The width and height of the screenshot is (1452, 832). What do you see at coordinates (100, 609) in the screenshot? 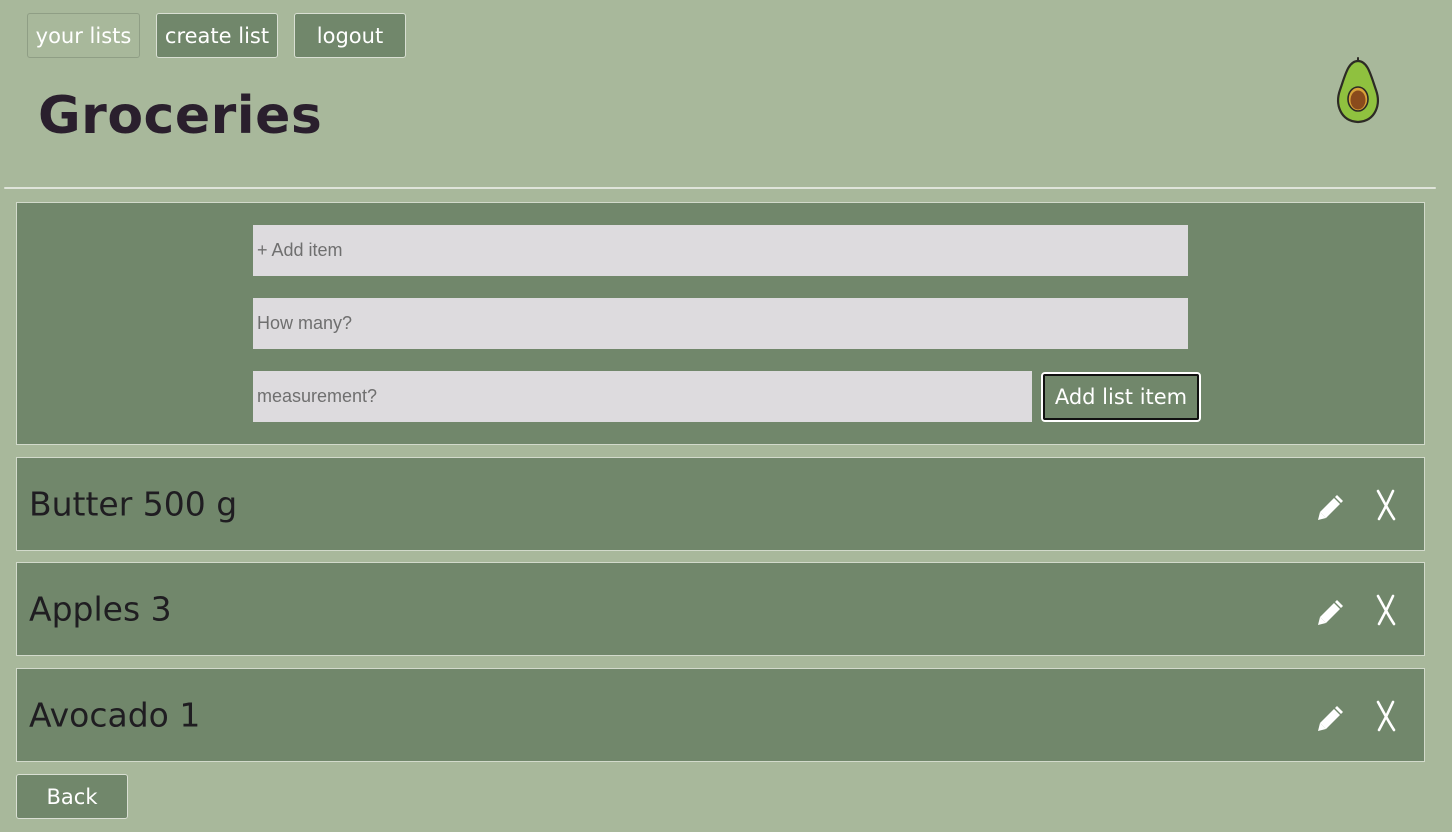
I see `list-item-label: Apples 3` at bounding box center [100, 609].